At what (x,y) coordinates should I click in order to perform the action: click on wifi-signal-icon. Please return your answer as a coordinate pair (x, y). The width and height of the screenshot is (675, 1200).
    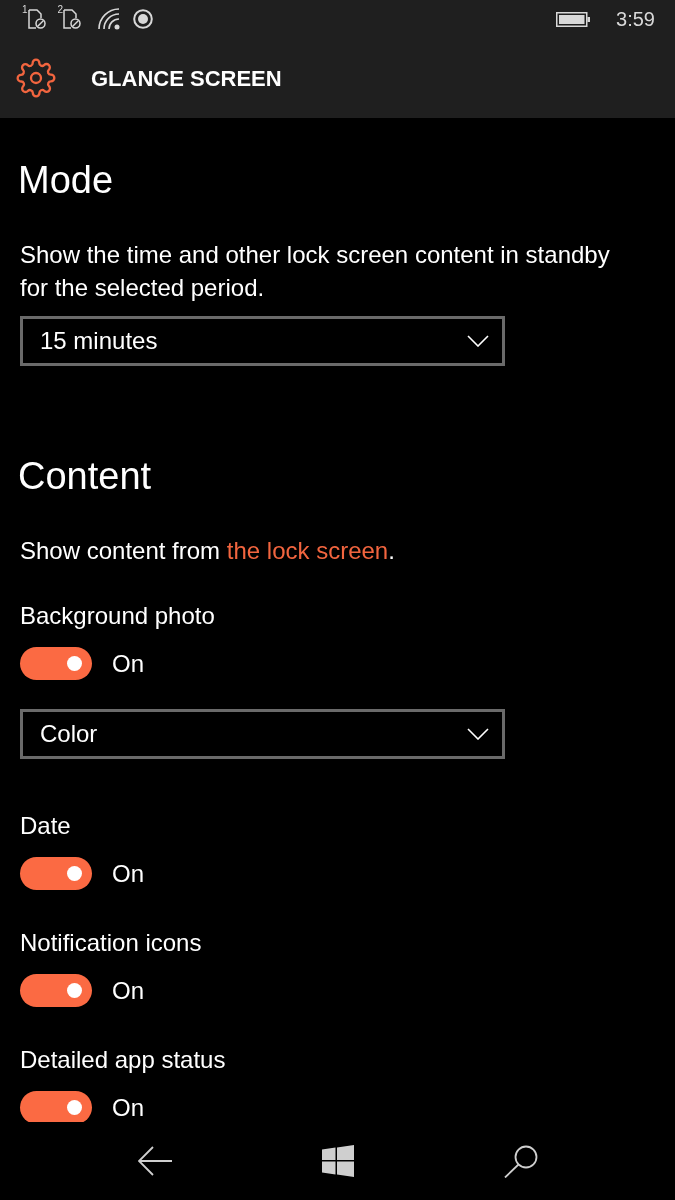
    Looking at the image, I should click on (109, 19).